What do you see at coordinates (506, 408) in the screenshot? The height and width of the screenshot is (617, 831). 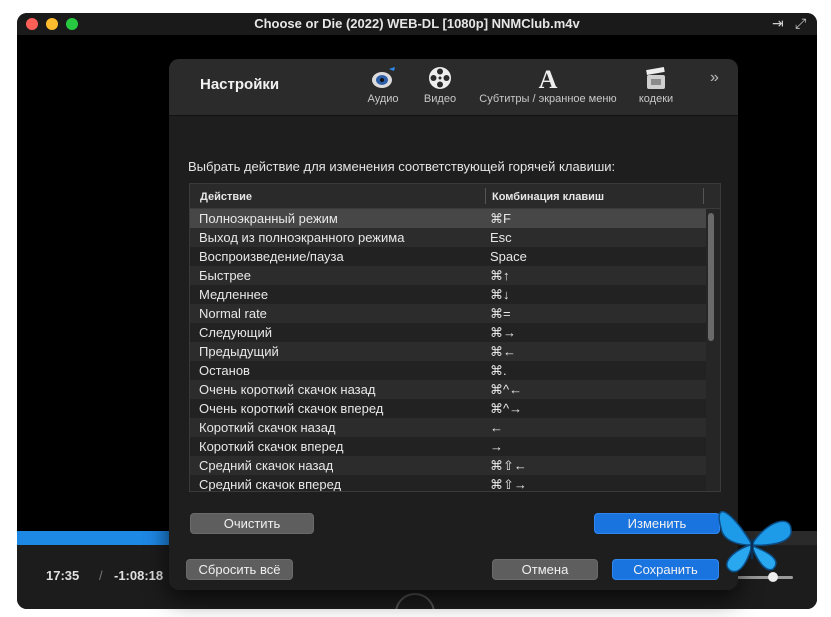 I see `shortcut-keys: ⌘^→` at bounding box center [506, 408].